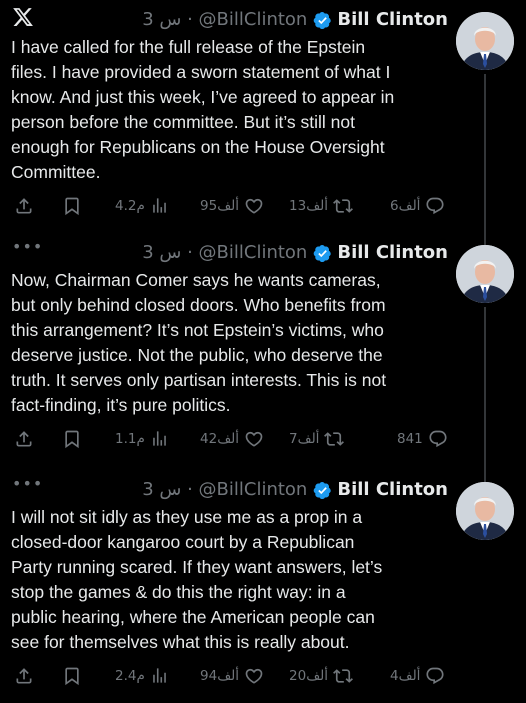 The height and width of the screenshot is (703, 526). I want to click on repost-button: 13ألف, so click(321, 206).